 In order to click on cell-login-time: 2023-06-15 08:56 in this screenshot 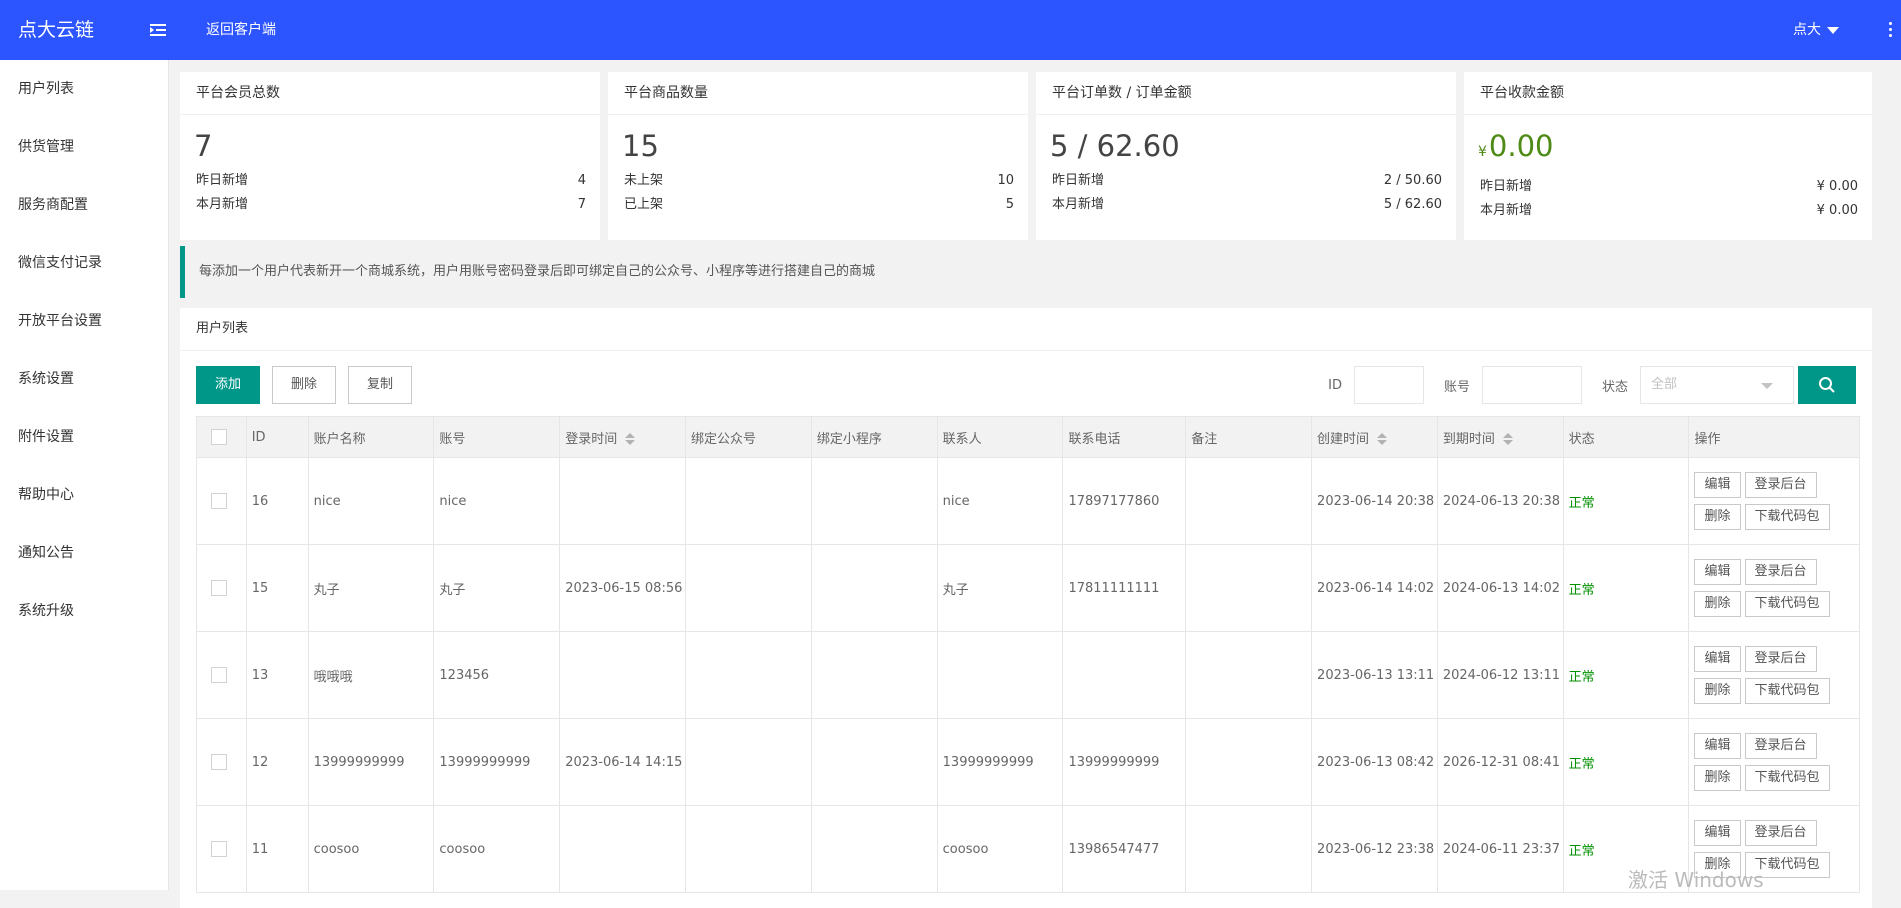, I will do `click(623, 588)`.